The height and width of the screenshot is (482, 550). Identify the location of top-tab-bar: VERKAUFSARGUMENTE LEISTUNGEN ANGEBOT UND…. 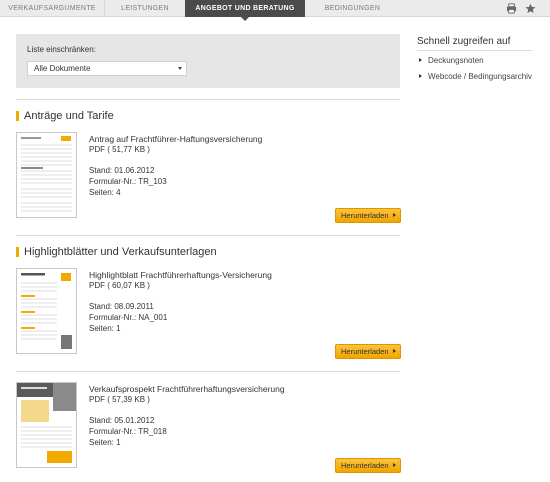
(275, 10).